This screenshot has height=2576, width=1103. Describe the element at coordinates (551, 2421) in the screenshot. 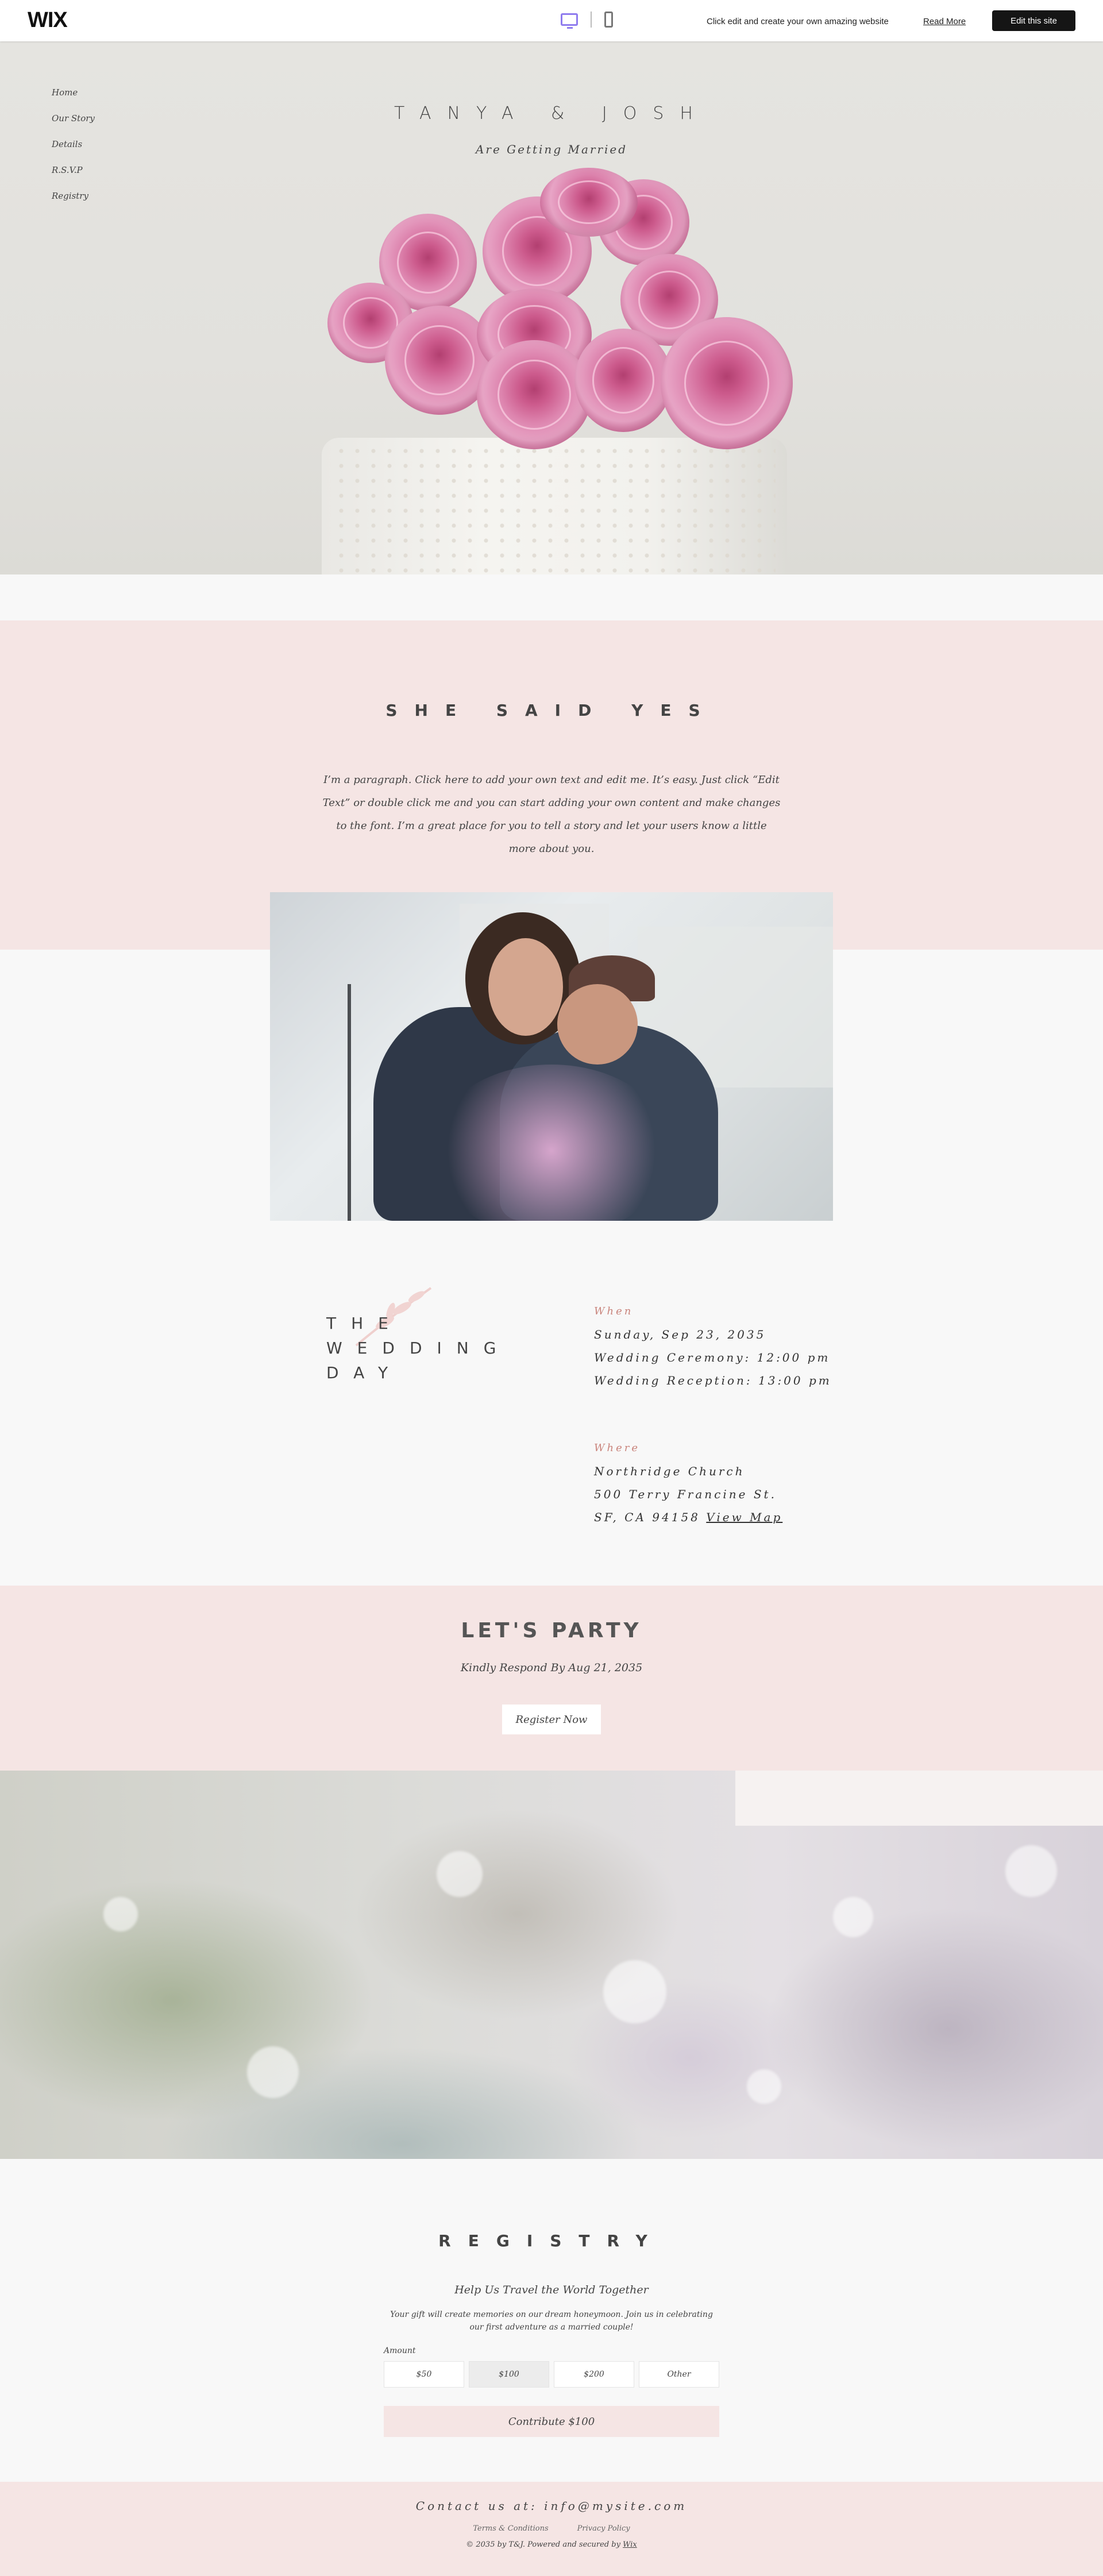

I see `contribute-button: Contribute $100` at that location.